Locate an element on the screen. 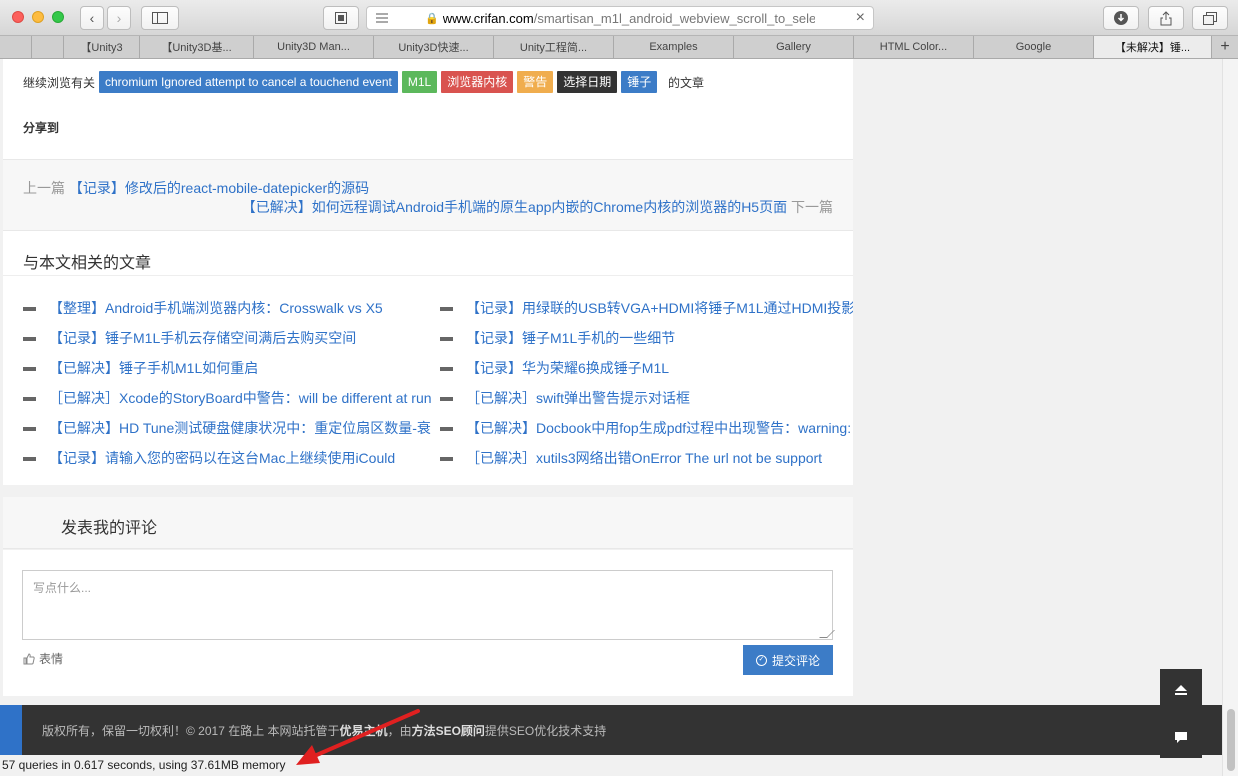 The image size is (1238, 776). downloads-button is located at coordinates (1121, 18).